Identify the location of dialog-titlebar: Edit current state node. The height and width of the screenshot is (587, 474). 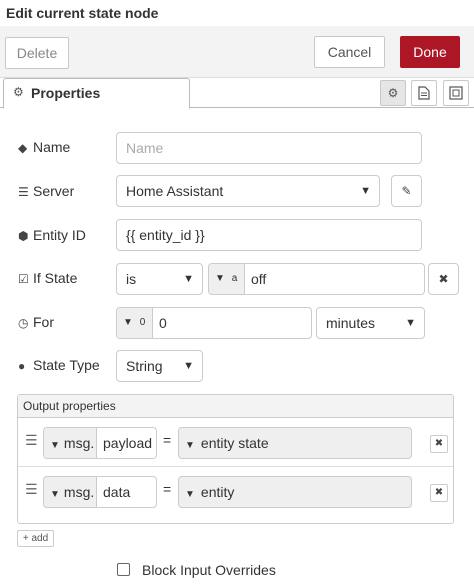
(237, 13).